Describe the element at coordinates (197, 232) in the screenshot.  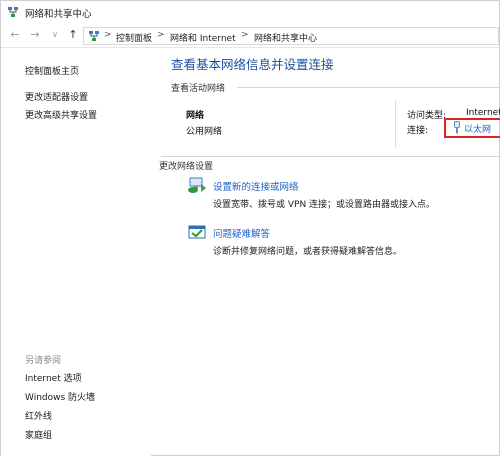
I see `troubleshoot-icon` at that location.